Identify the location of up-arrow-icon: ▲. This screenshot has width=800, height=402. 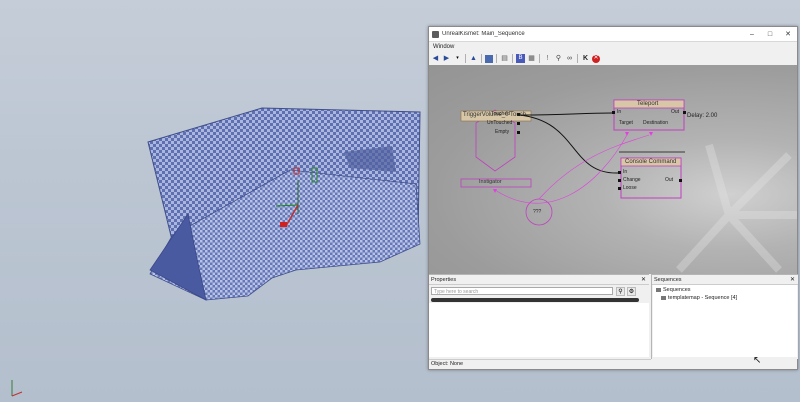
(473, 58).